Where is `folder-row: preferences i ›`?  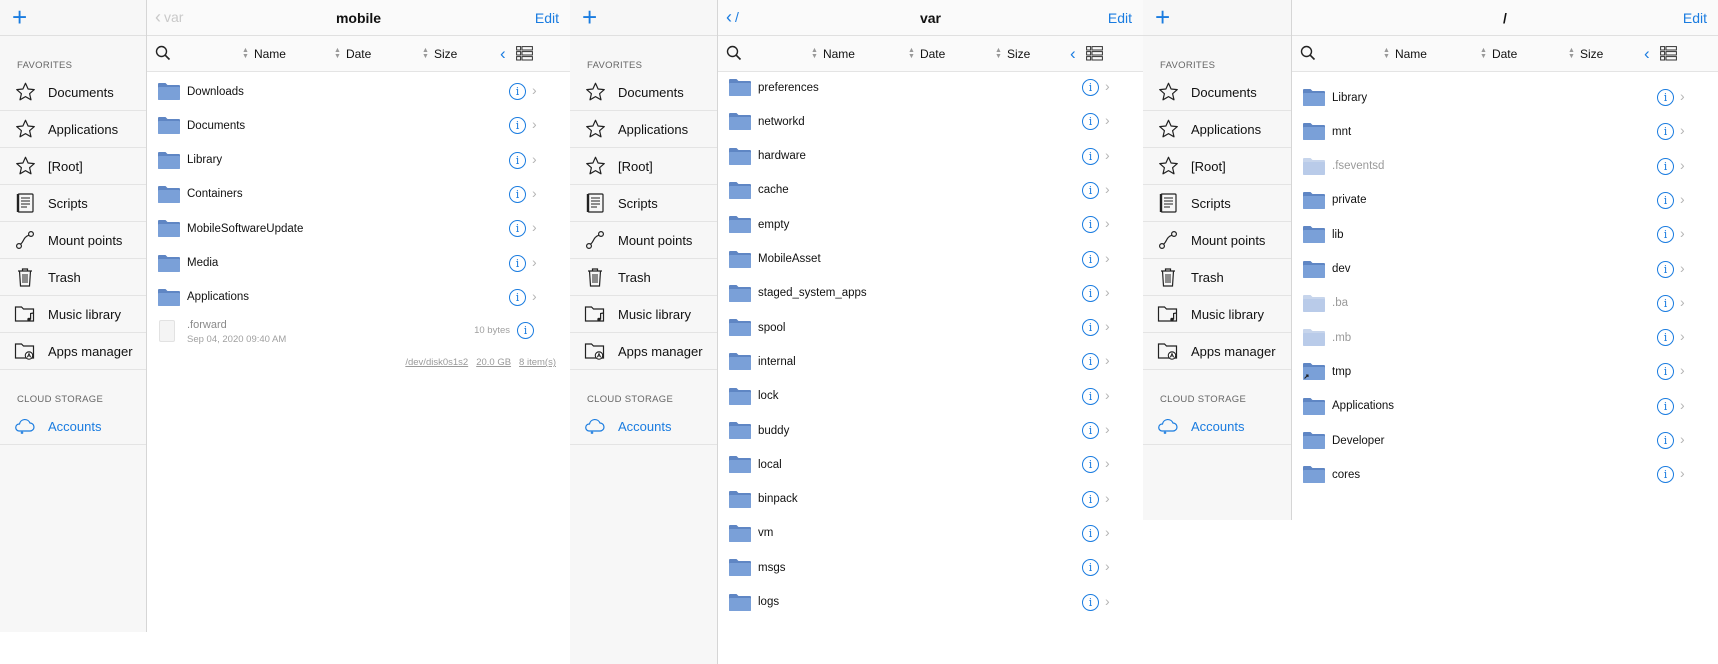
folder-row: preferences i › is located at coordinates (930, 87).